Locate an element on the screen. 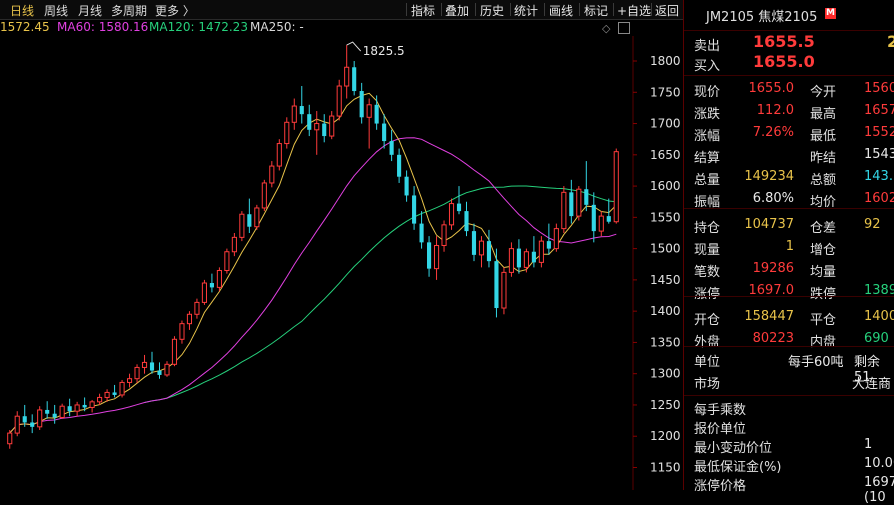 The height and width of the screenshot is (505, 894). quote-label: 现价 is located at coordinates (707, 92).